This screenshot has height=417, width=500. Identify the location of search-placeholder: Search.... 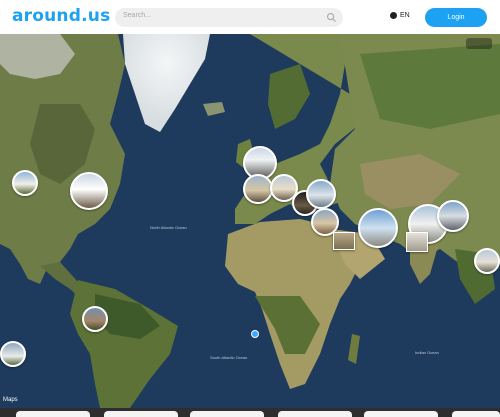
(137, 15).